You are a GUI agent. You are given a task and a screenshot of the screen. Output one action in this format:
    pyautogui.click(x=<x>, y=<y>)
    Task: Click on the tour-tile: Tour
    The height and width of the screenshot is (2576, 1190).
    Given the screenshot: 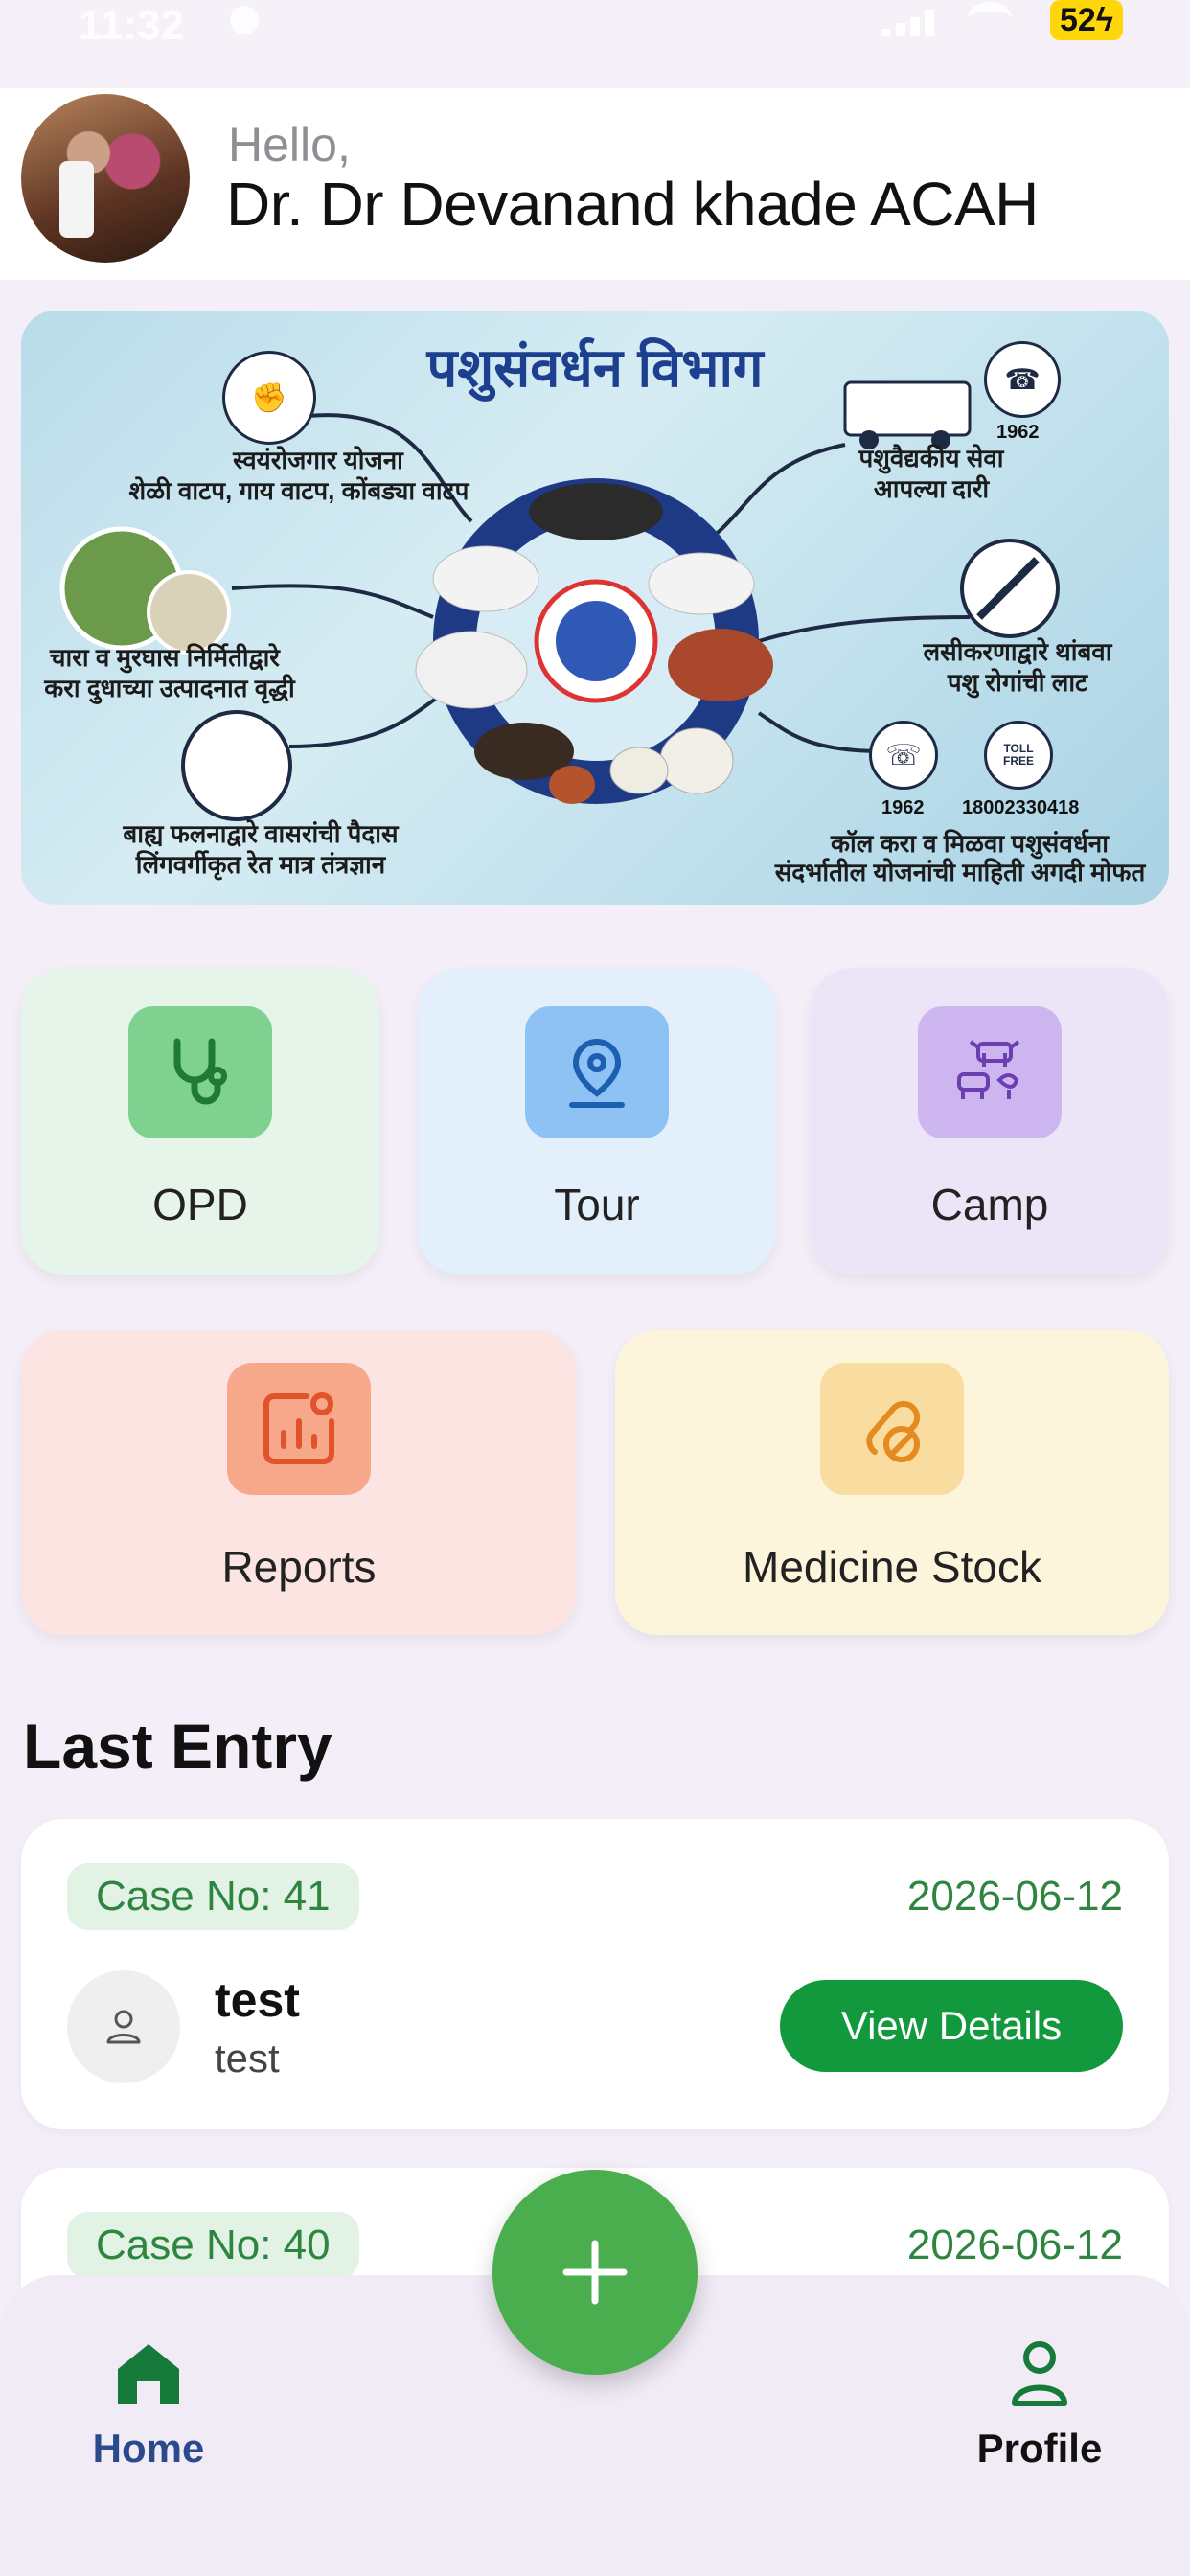 What is the action you would take?
    pyautogui.click(x=597, y=1121)
    